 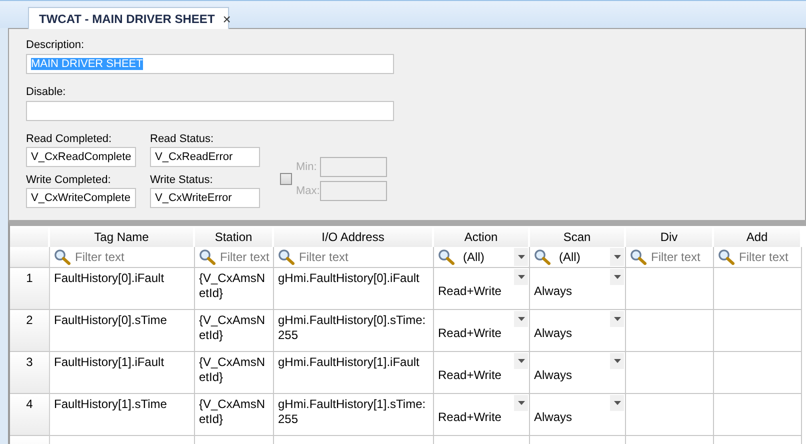 What do you see at coordinates (55, 45) in the screenshot?
I see `field-label: Description:` at bounding box center [55, 45].